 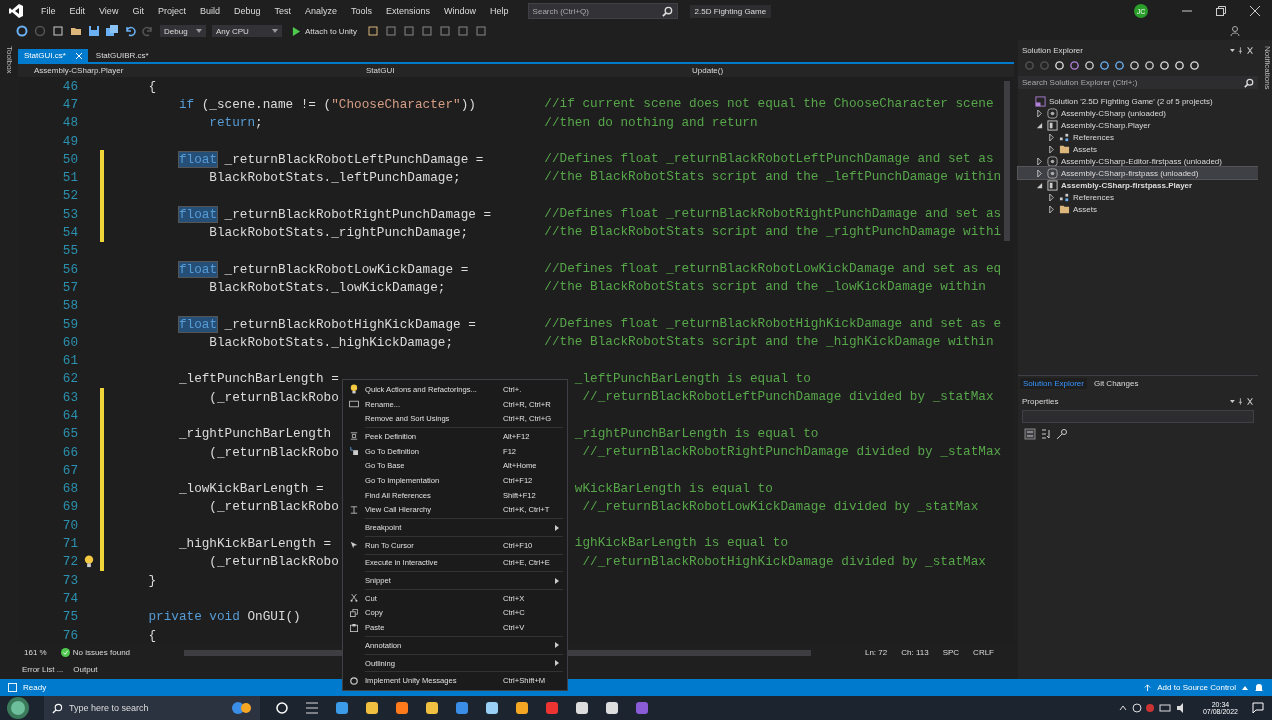 What do you see at coordinates (1148, 687) in the screenshot?
I see `upload-arrow-icon` at bounding box center [1148, 687].